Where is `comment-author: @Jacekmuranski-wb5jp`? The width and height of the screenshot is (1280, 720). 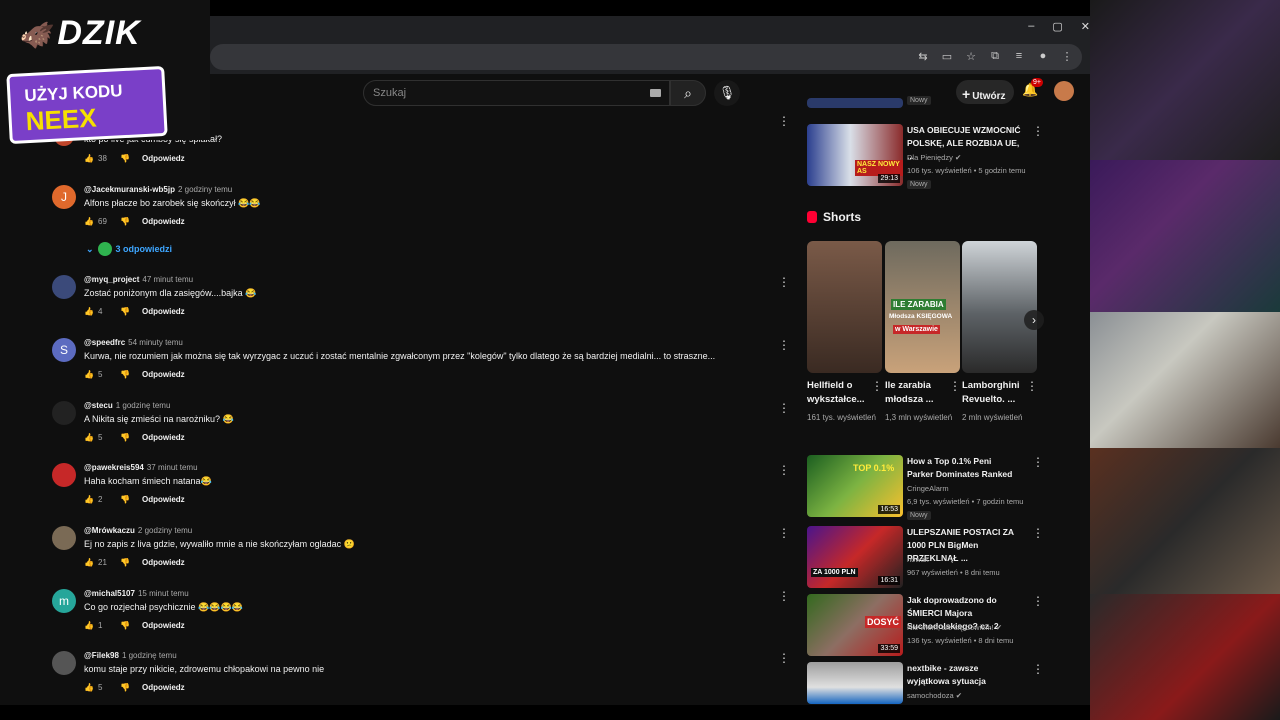 comment-author: @Jacekmuranski-wb5jp is located at coordinates (129, 189).